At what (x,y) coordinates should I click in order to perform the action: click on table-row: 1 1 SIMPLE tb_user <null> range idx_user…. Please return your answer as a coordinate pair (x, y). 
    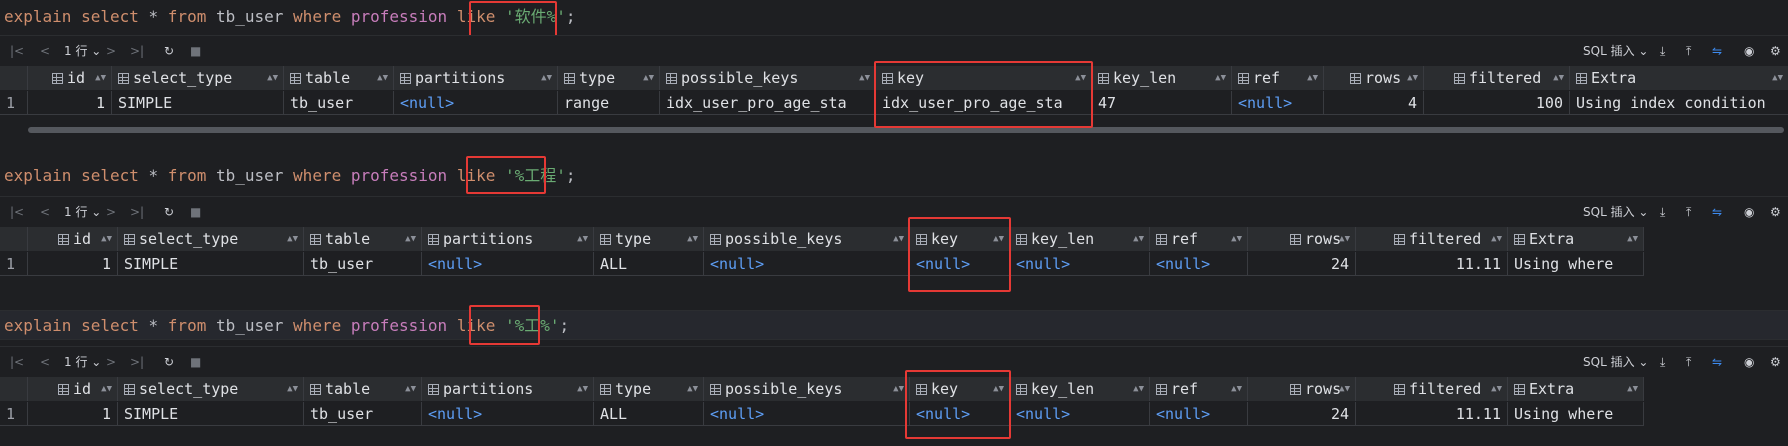
    Looking at the image, I should click on (894, 103).